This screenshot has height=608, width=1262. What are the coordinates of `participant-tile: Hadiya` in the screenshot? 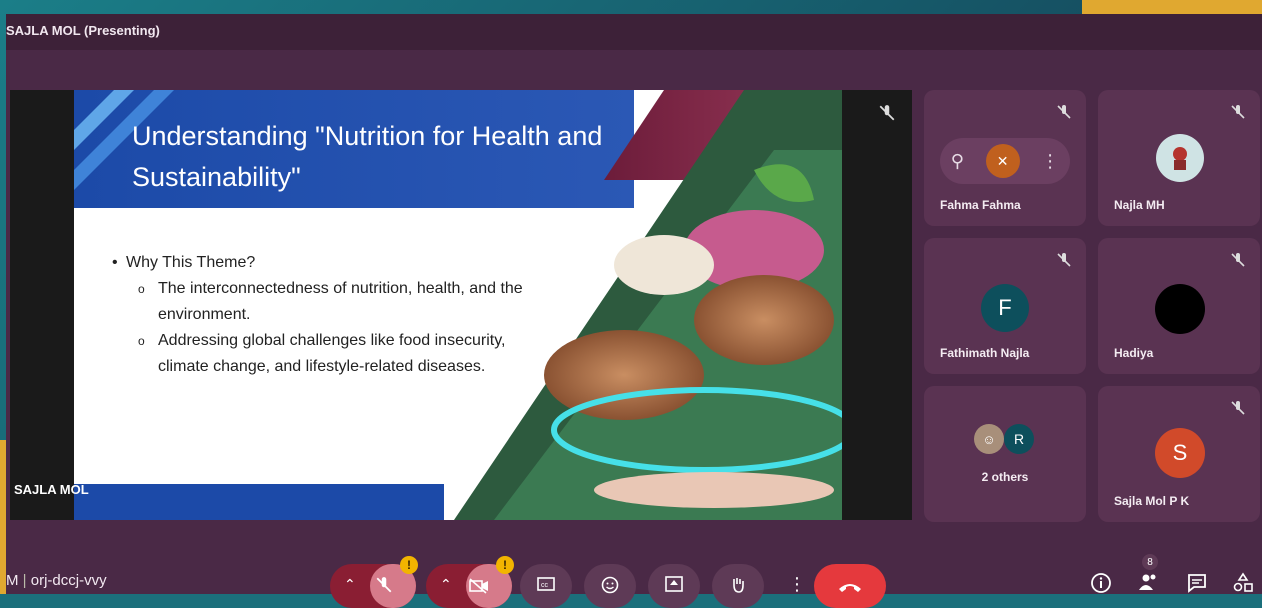 It's located at (1179, 306).